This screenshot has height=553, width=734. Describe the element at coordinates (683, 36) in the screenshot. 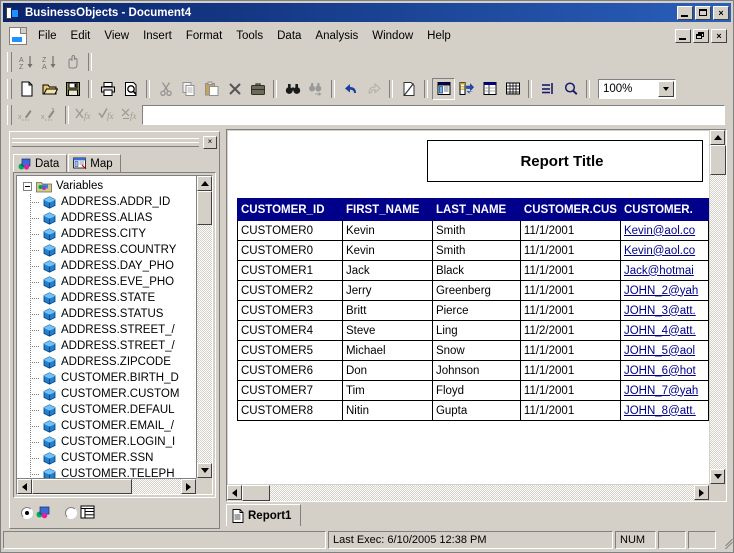

I see `mdi-minimize-button` at that location.